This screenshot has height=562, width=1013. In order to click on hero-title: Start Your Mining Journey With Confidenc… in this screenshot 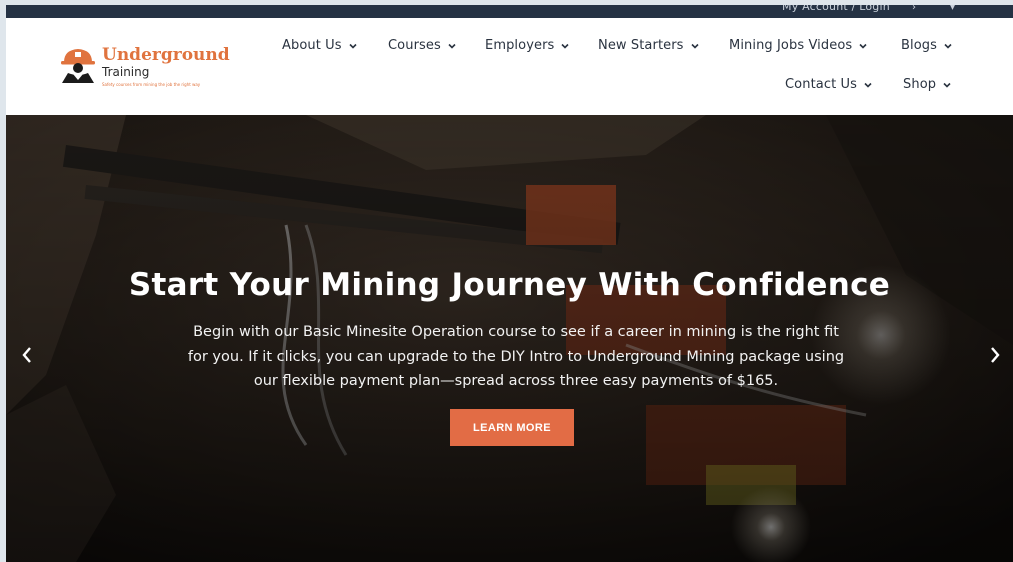, I will do `click(509, 285)`.